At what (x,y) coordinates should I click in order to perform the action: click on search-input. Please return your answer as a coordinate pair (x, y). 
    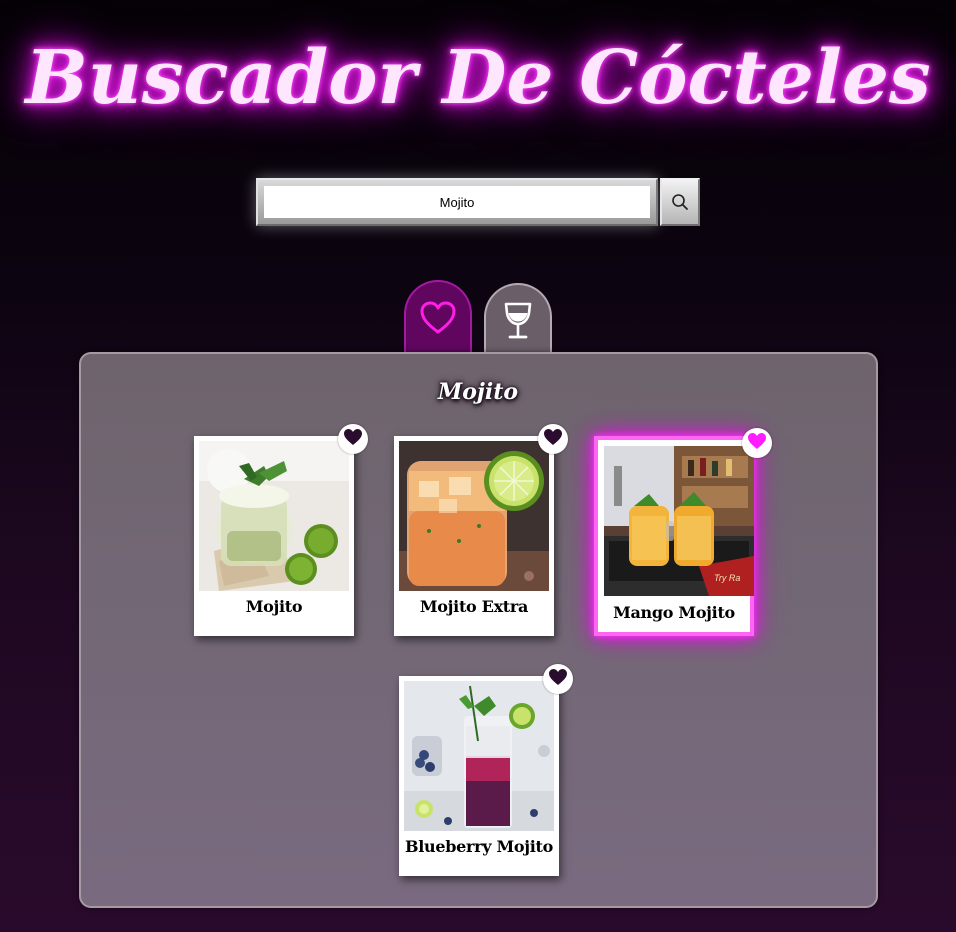
    Looking at the image, I should click on (457, 202).